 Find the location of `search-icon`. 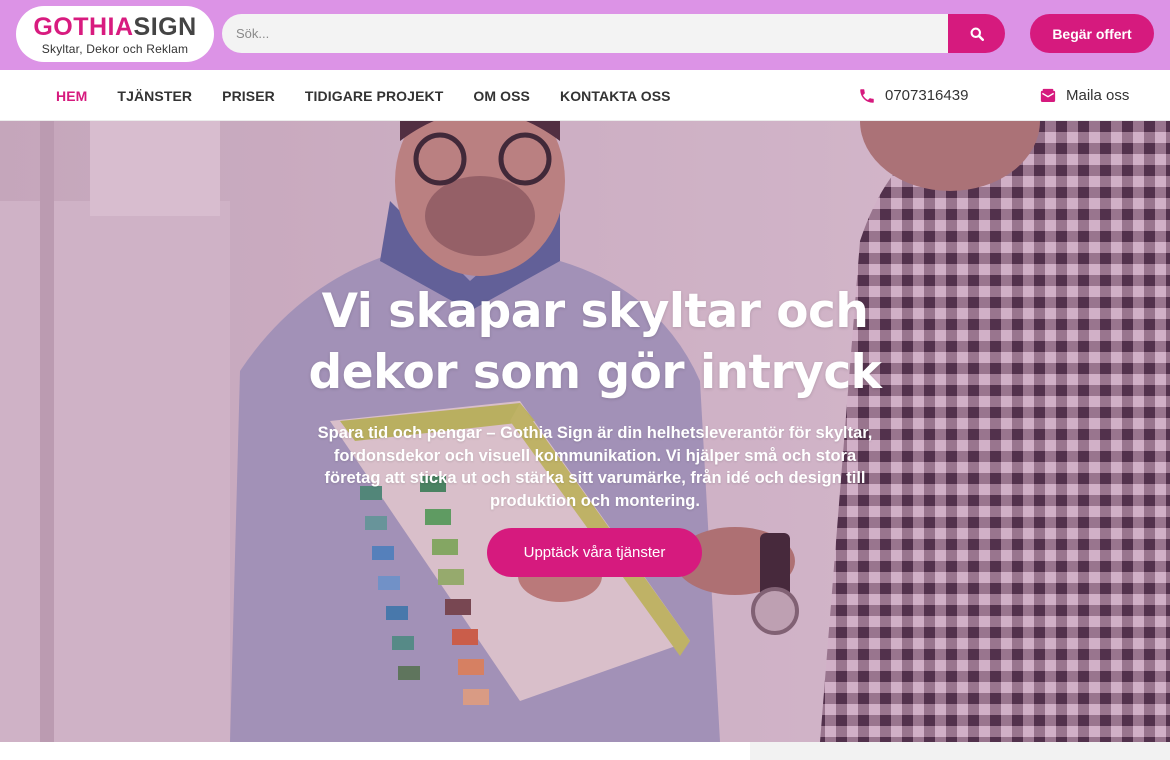

search-icon is located at coordinates (977, 34).